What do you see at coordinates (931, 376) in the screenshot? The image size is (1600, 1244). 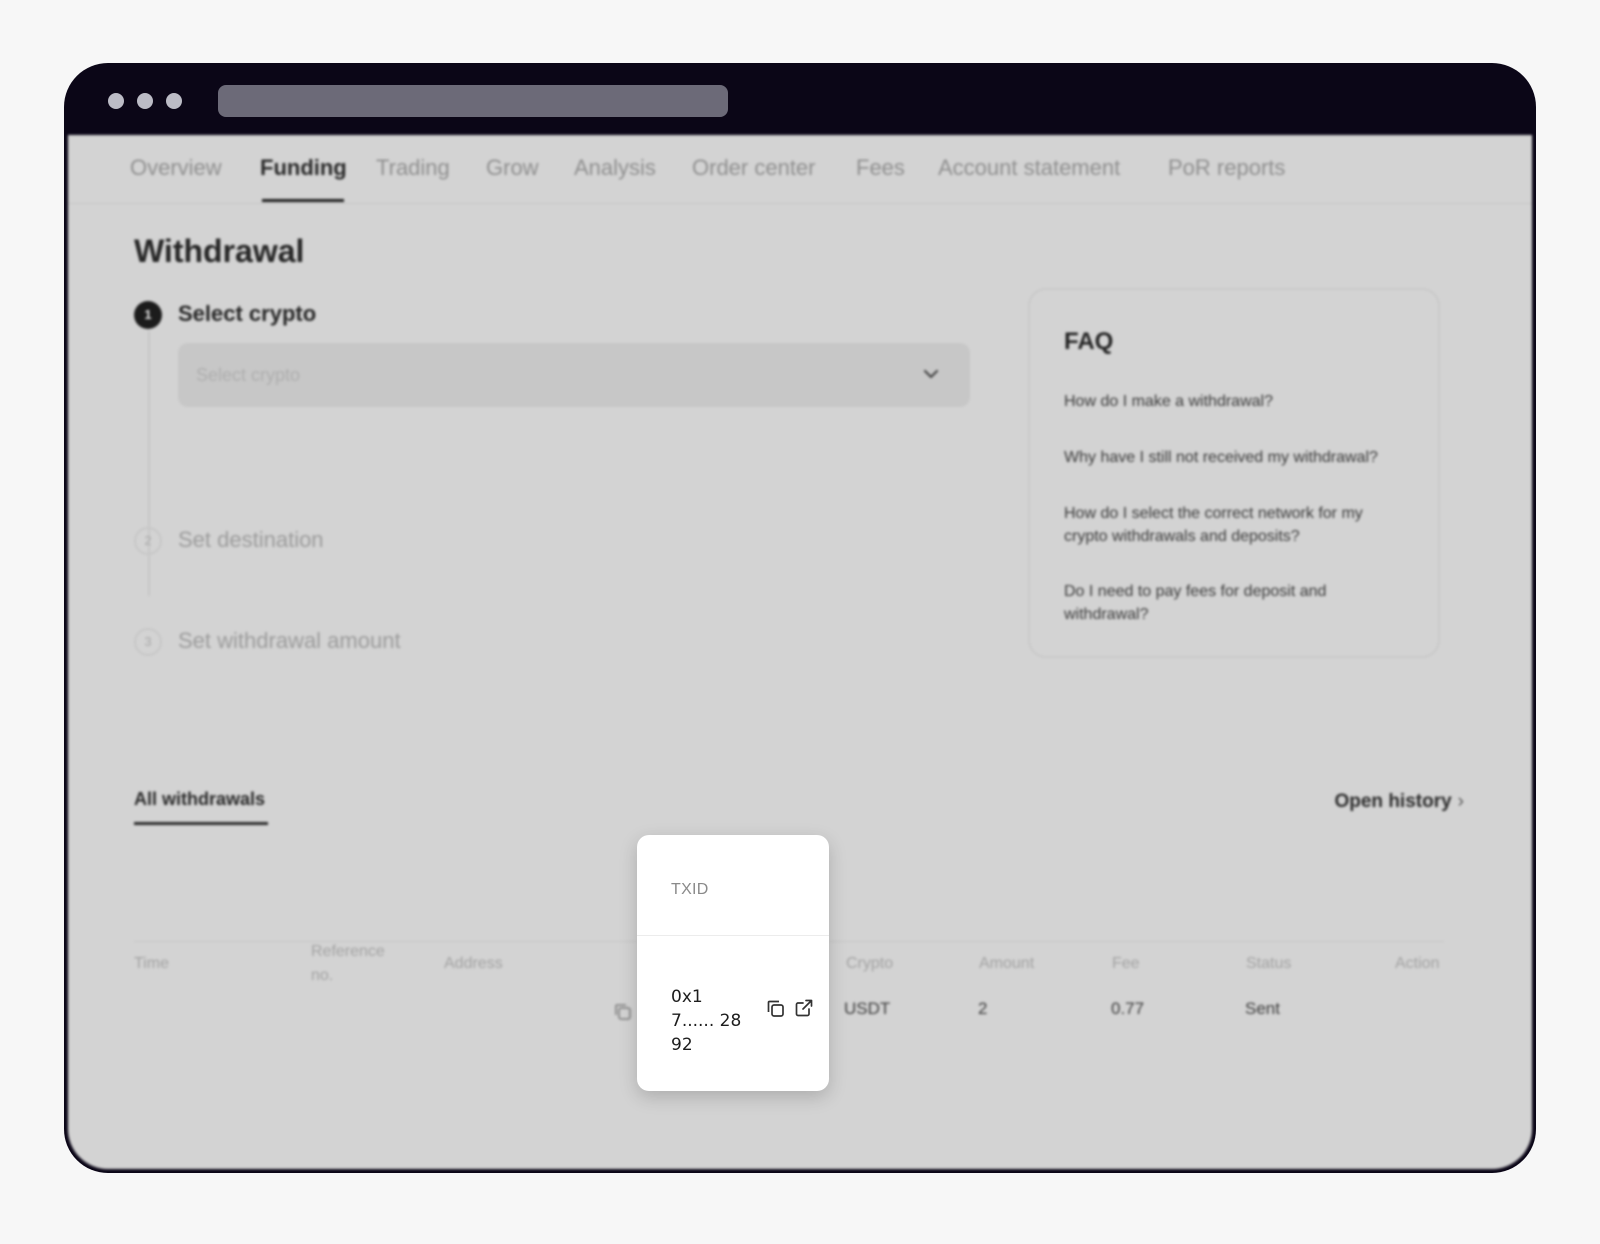 I see `chevron-down-icon` at bounding box center [931, 376].